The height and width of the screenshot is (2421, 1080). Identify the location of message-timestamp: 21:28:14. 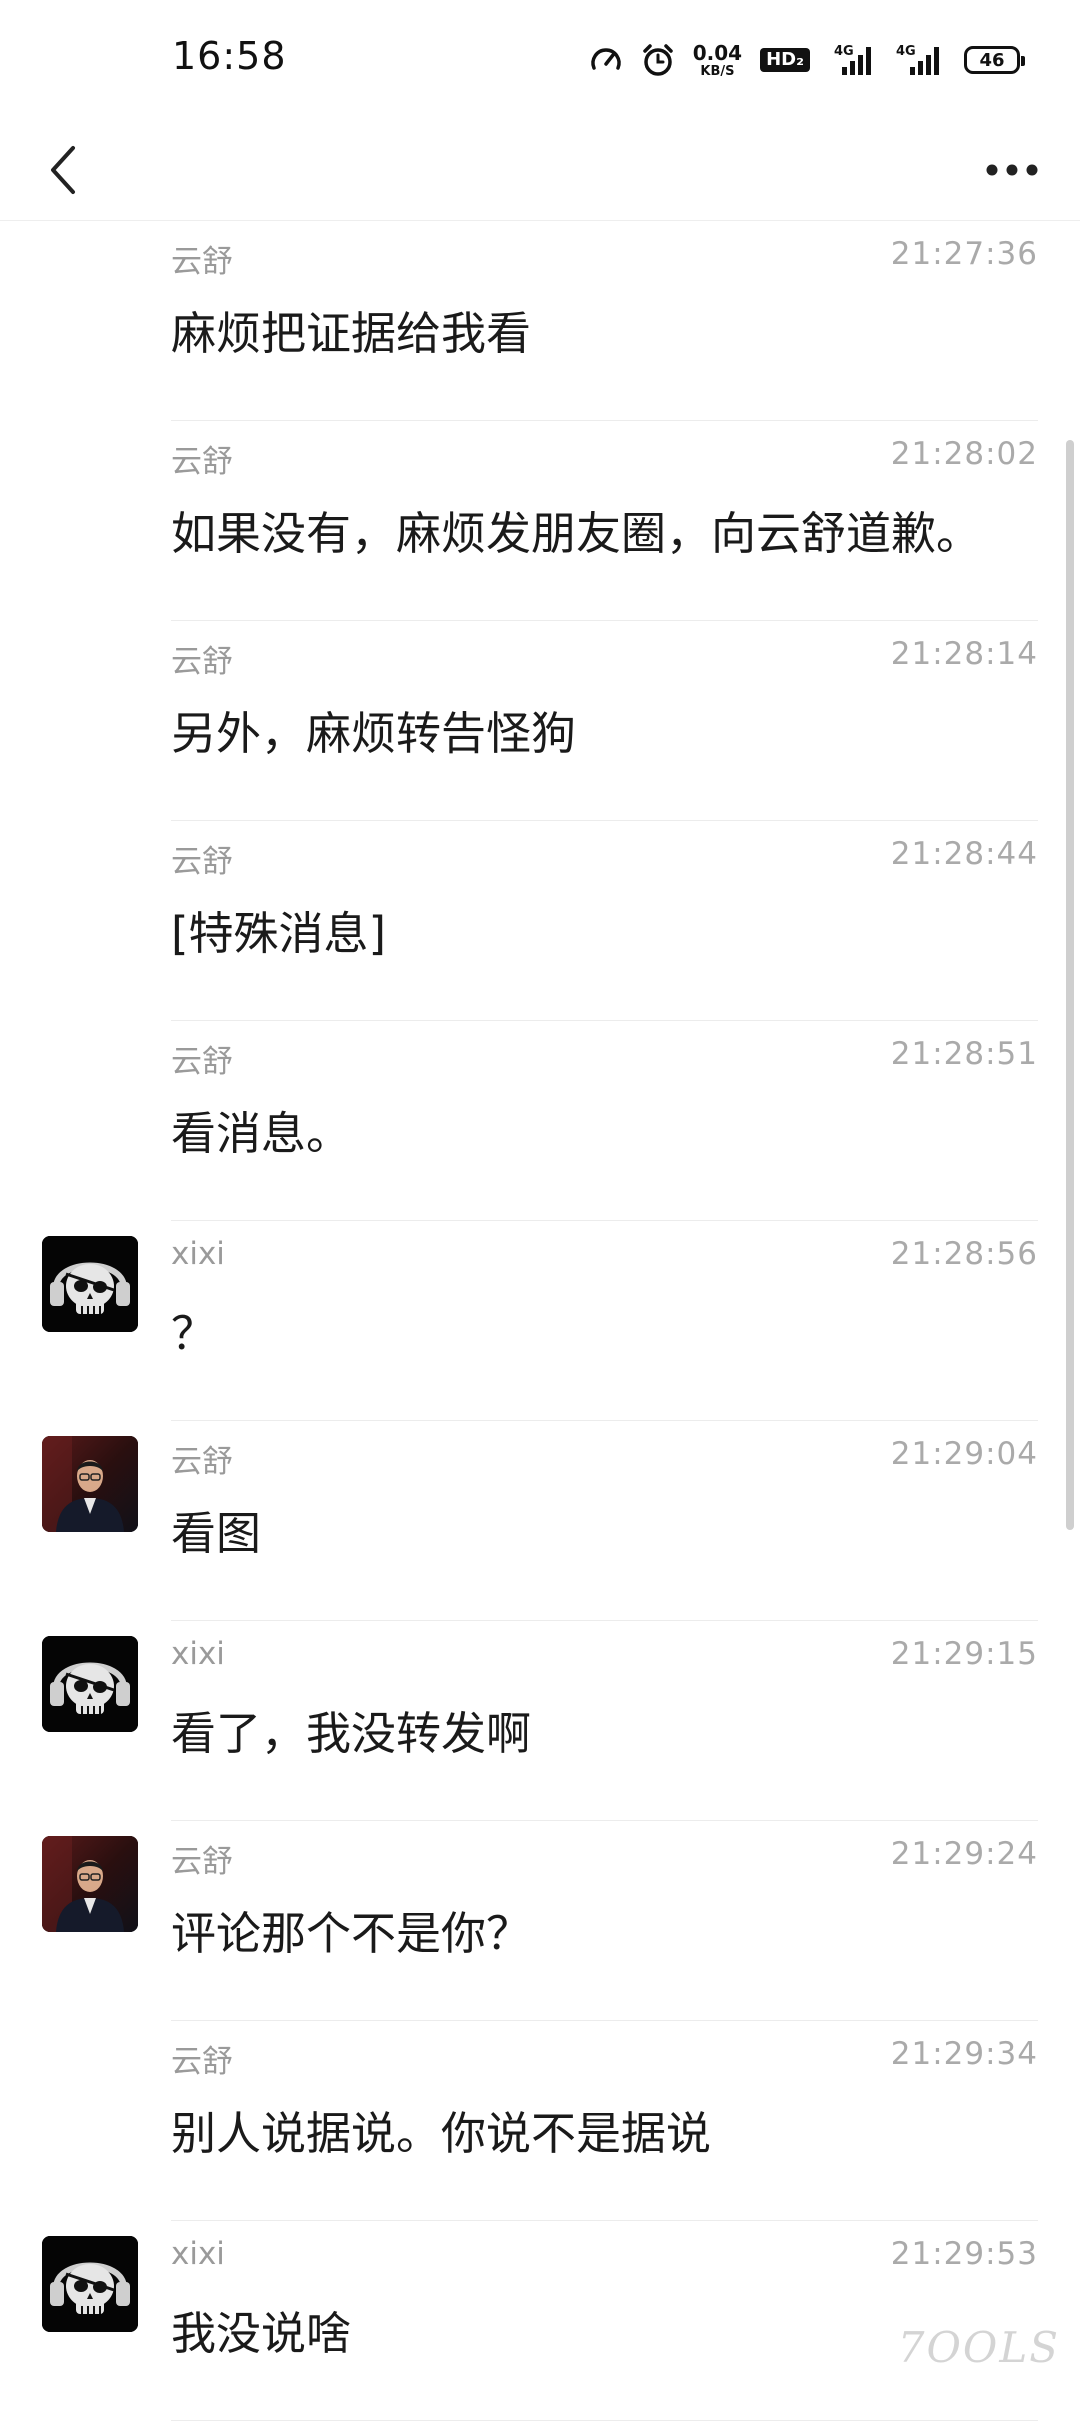
(964, 654).